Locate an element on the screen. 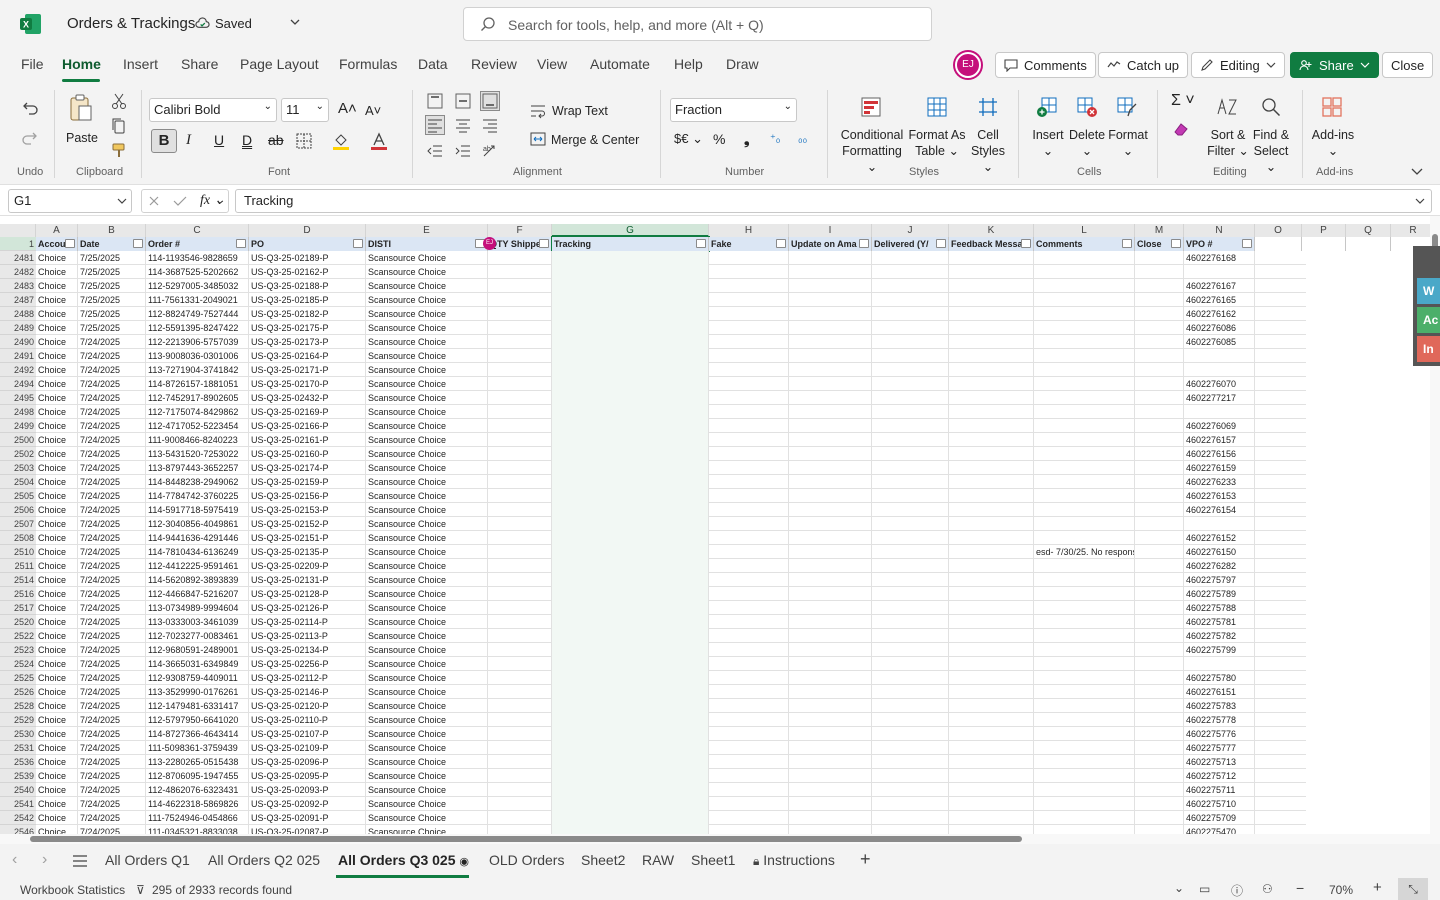  row-number: 2511 is located at coordinates (18, 566).